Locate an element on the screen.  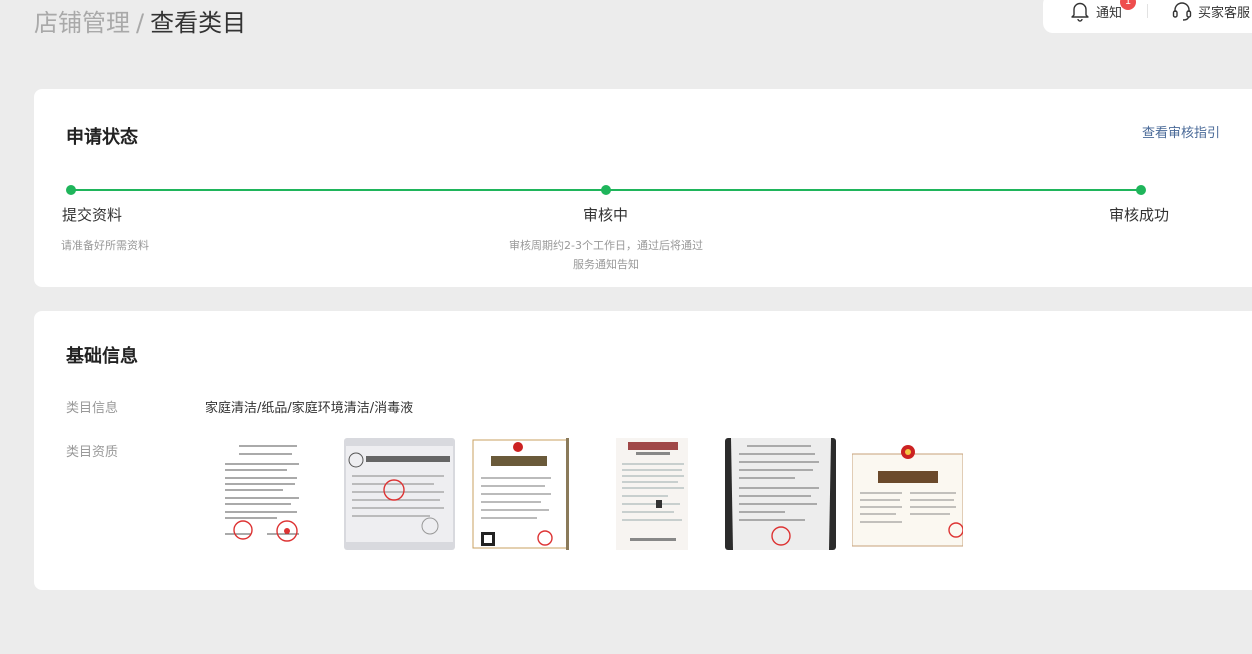
step-dot-review is located at coordinates (606, 190).